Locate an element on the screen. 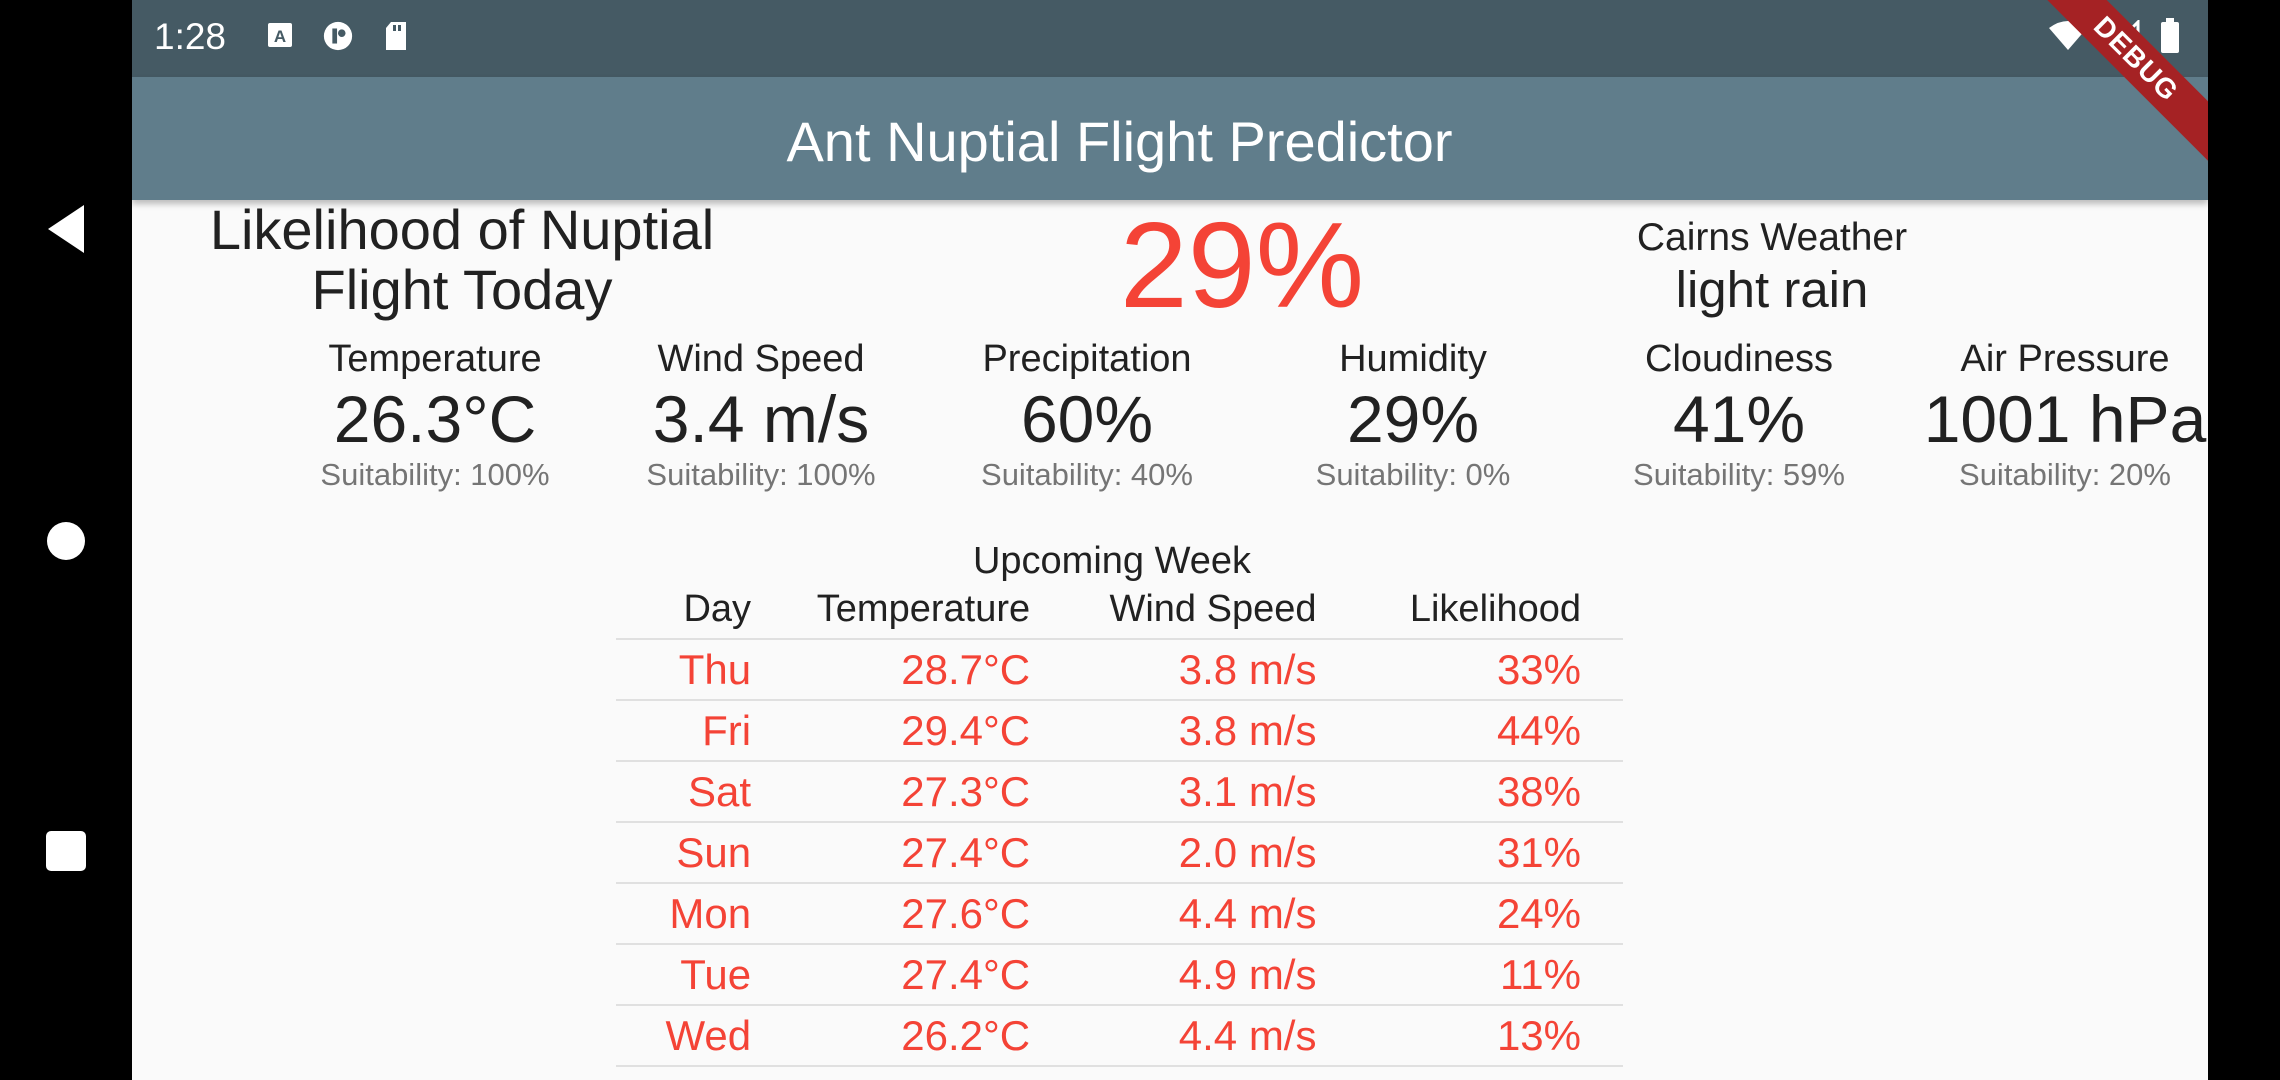  day-cell: Fri is located at coordinates (705, 731).